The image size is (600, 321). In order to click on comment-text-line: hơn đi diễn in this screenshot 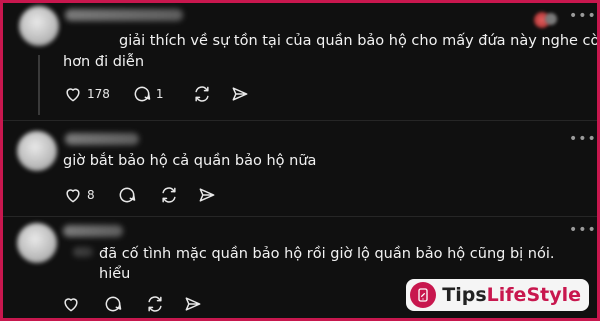, I will do `click(104, 62)`.